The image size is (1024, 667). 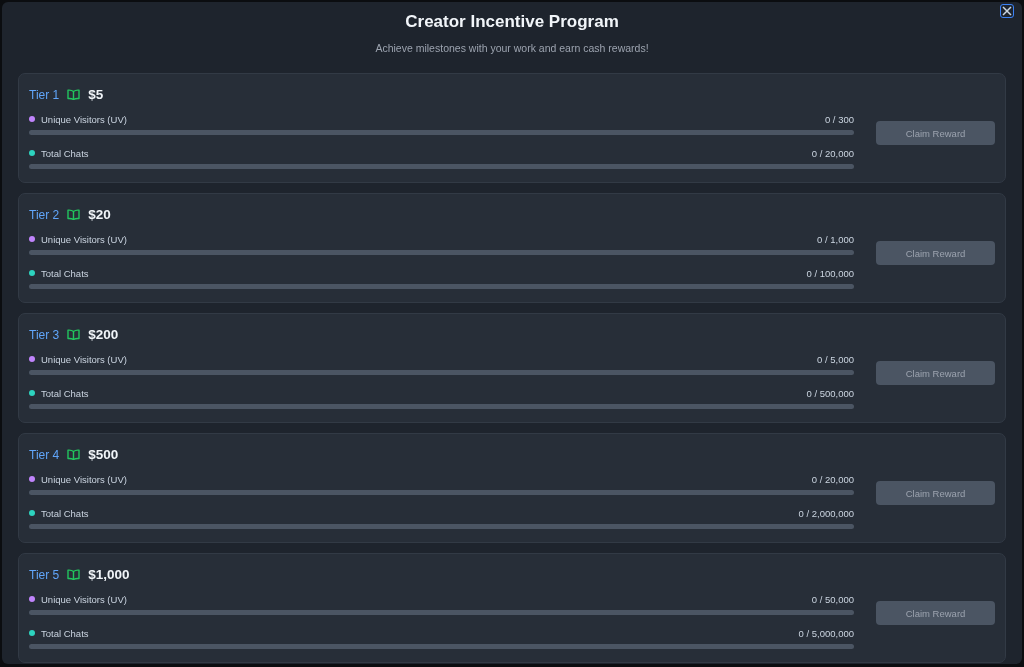 What do you see at coordinates (512, 22) in the screenshot?
I see `dialog-title: Creator Incentive Program` at bounding box center [512, 22].